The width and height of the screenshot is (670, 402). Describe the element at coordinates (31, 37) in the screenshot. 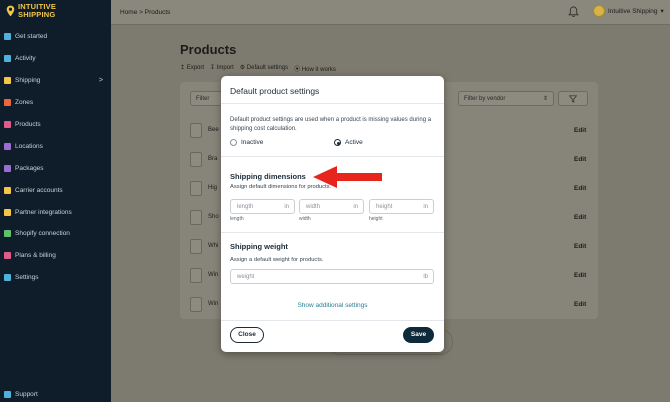

I see `sidebar-item-label: Get started` at that location.